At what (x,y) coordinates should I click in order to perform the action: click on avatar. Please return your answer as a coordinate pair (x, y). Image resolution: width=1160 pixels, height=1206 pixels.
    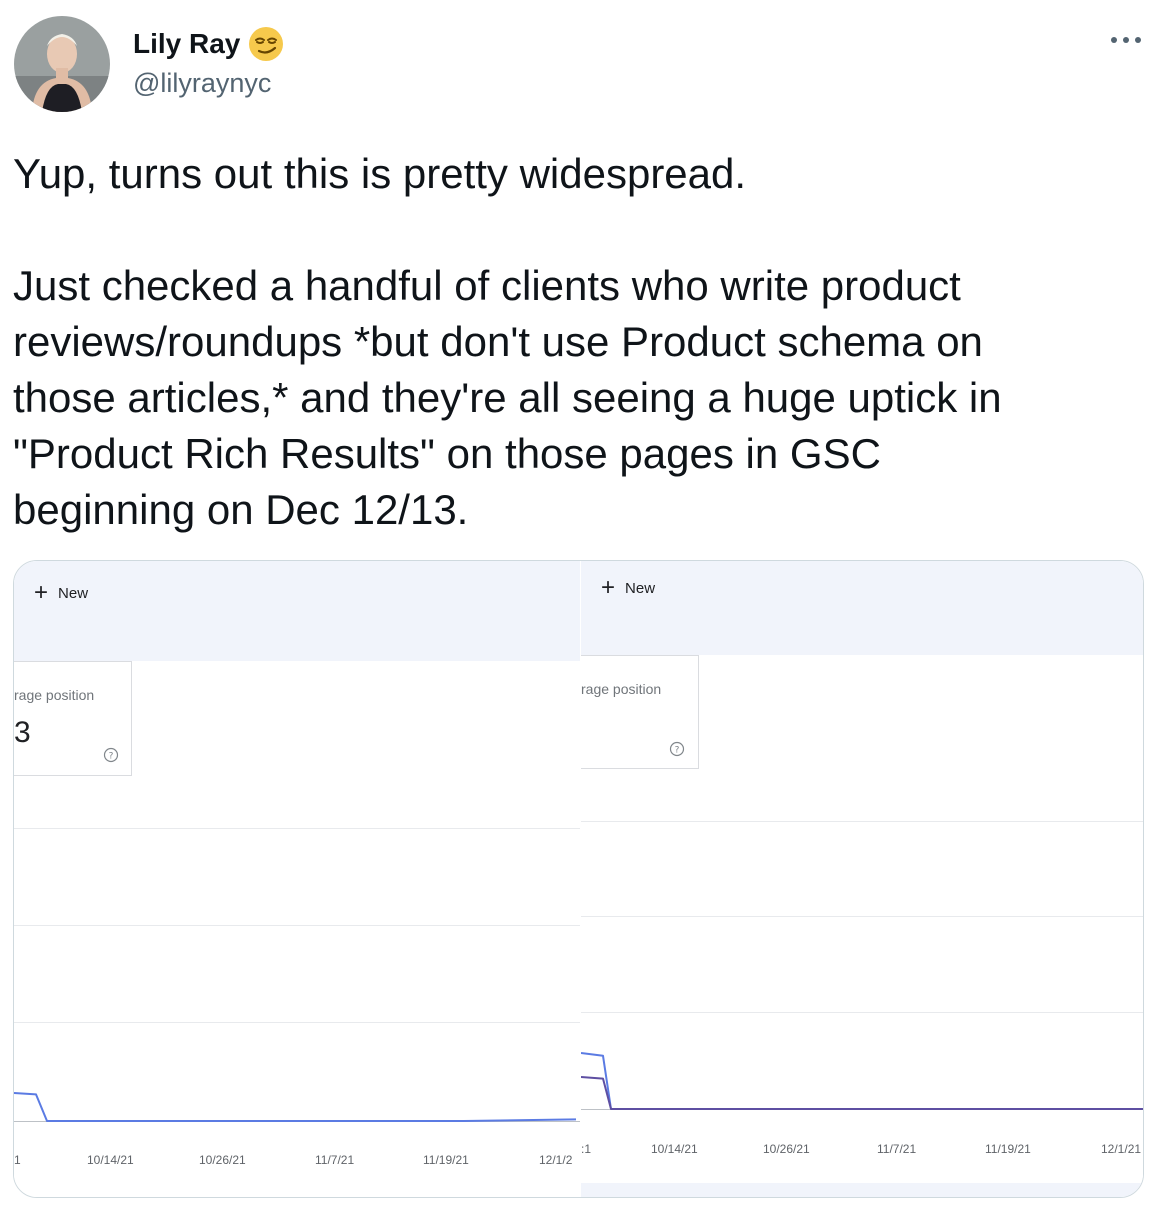
    Looking at the image, I should click on (62, 64).